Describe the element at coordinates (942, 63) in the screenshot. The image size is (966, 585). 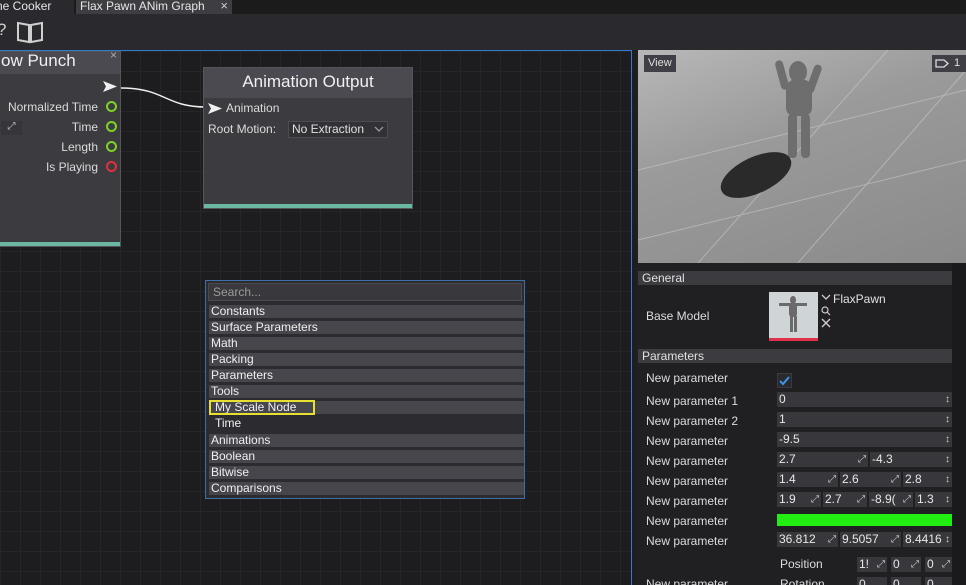
I see `camera-icon` at that location.